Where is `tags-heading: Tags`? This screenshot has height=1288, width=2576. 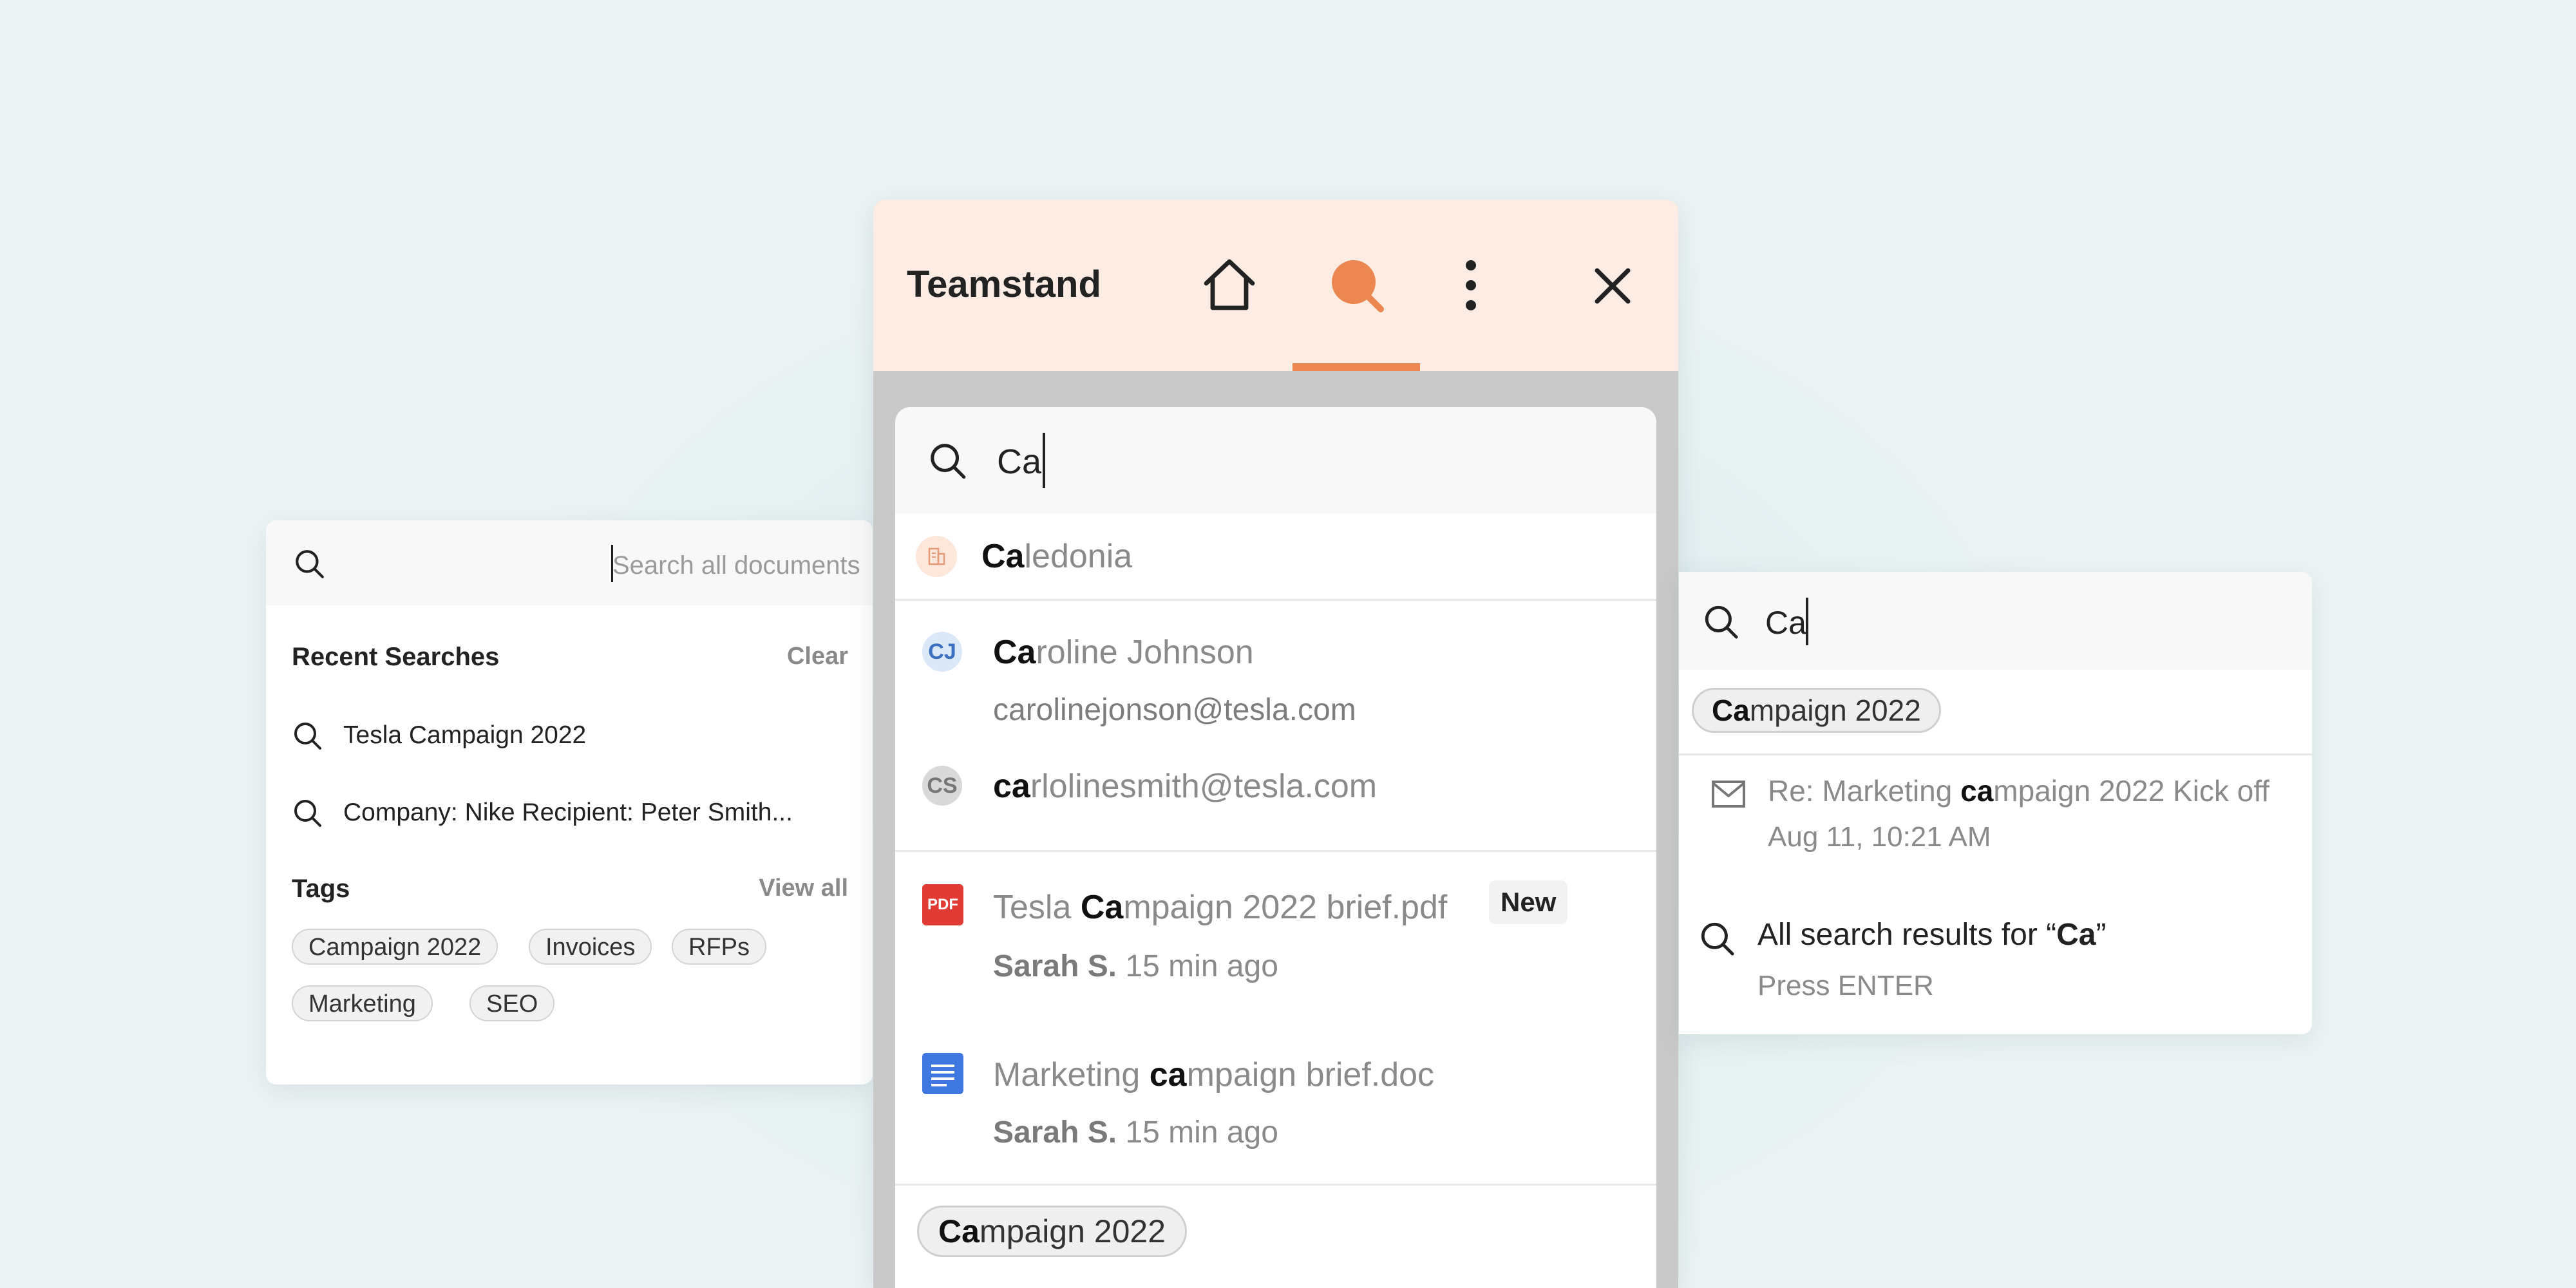
tags-heading: Tags is located at coordinates (321, 889).